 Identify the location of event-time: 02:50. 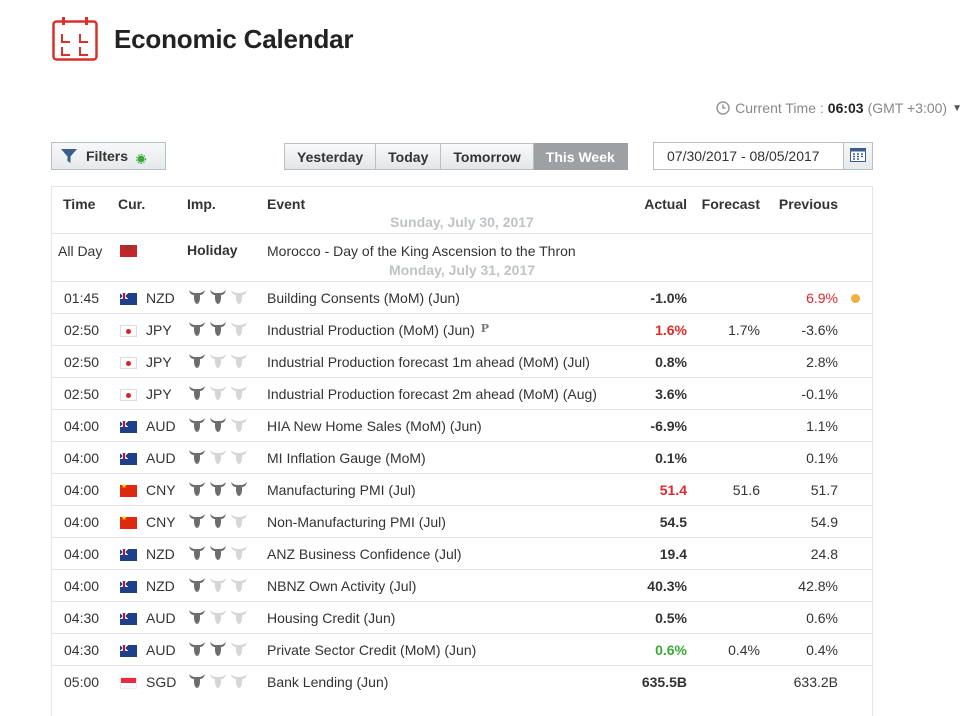
(82, 330).